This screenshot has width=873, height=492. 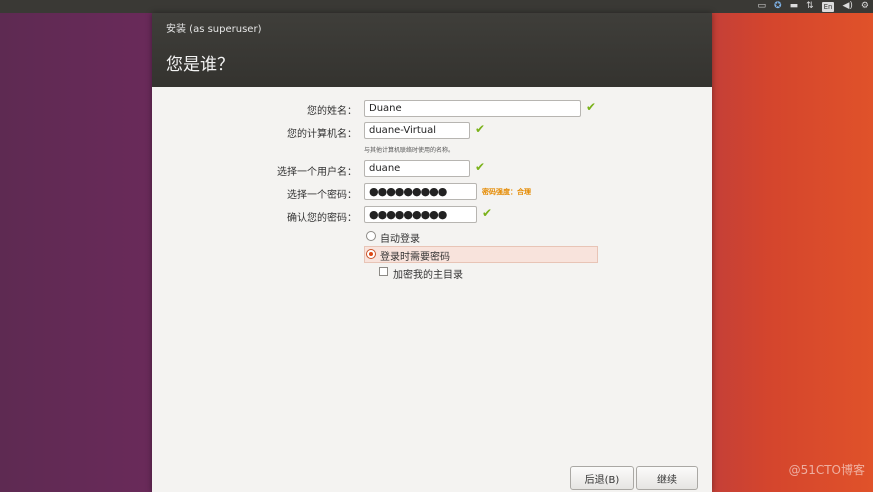 What do you see at coordinates (506, 192) in the screenshot?
I see `password-strength: 密码强度：合理` at bounding box center [506, 192].